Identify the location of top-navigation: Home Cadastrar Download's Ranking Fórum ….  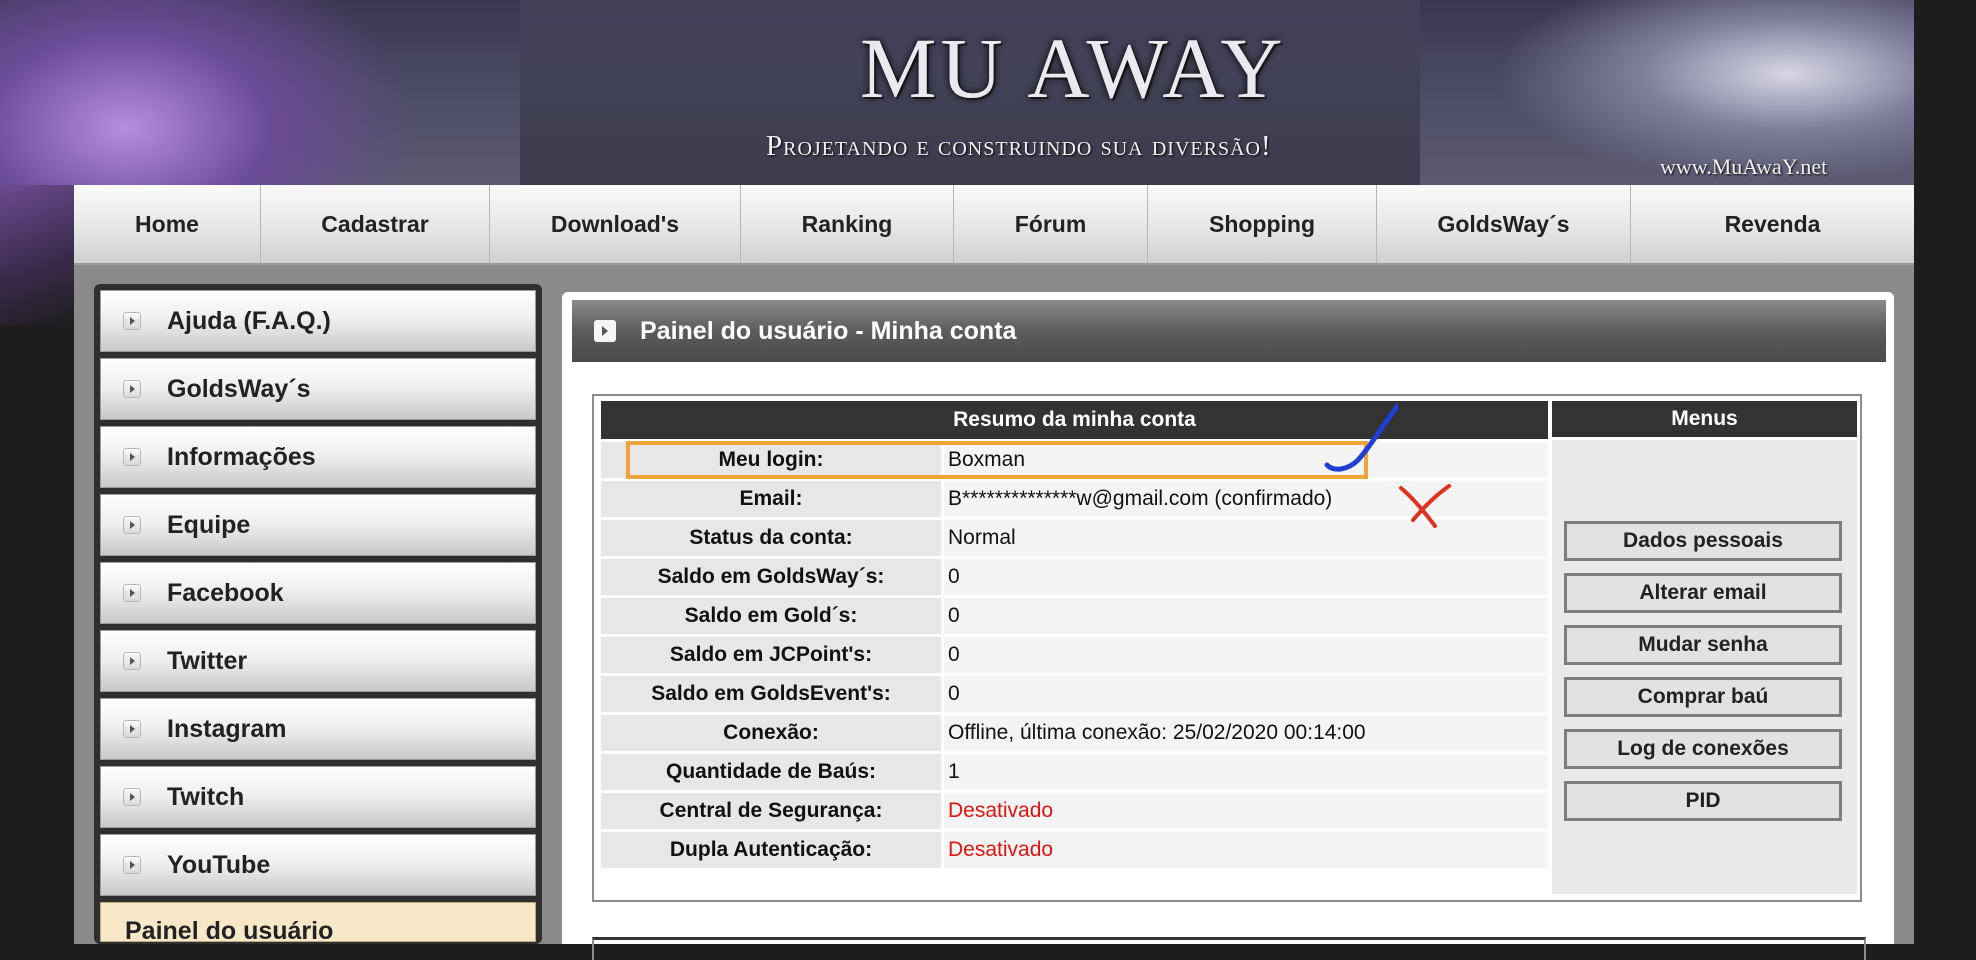
(994, 225).